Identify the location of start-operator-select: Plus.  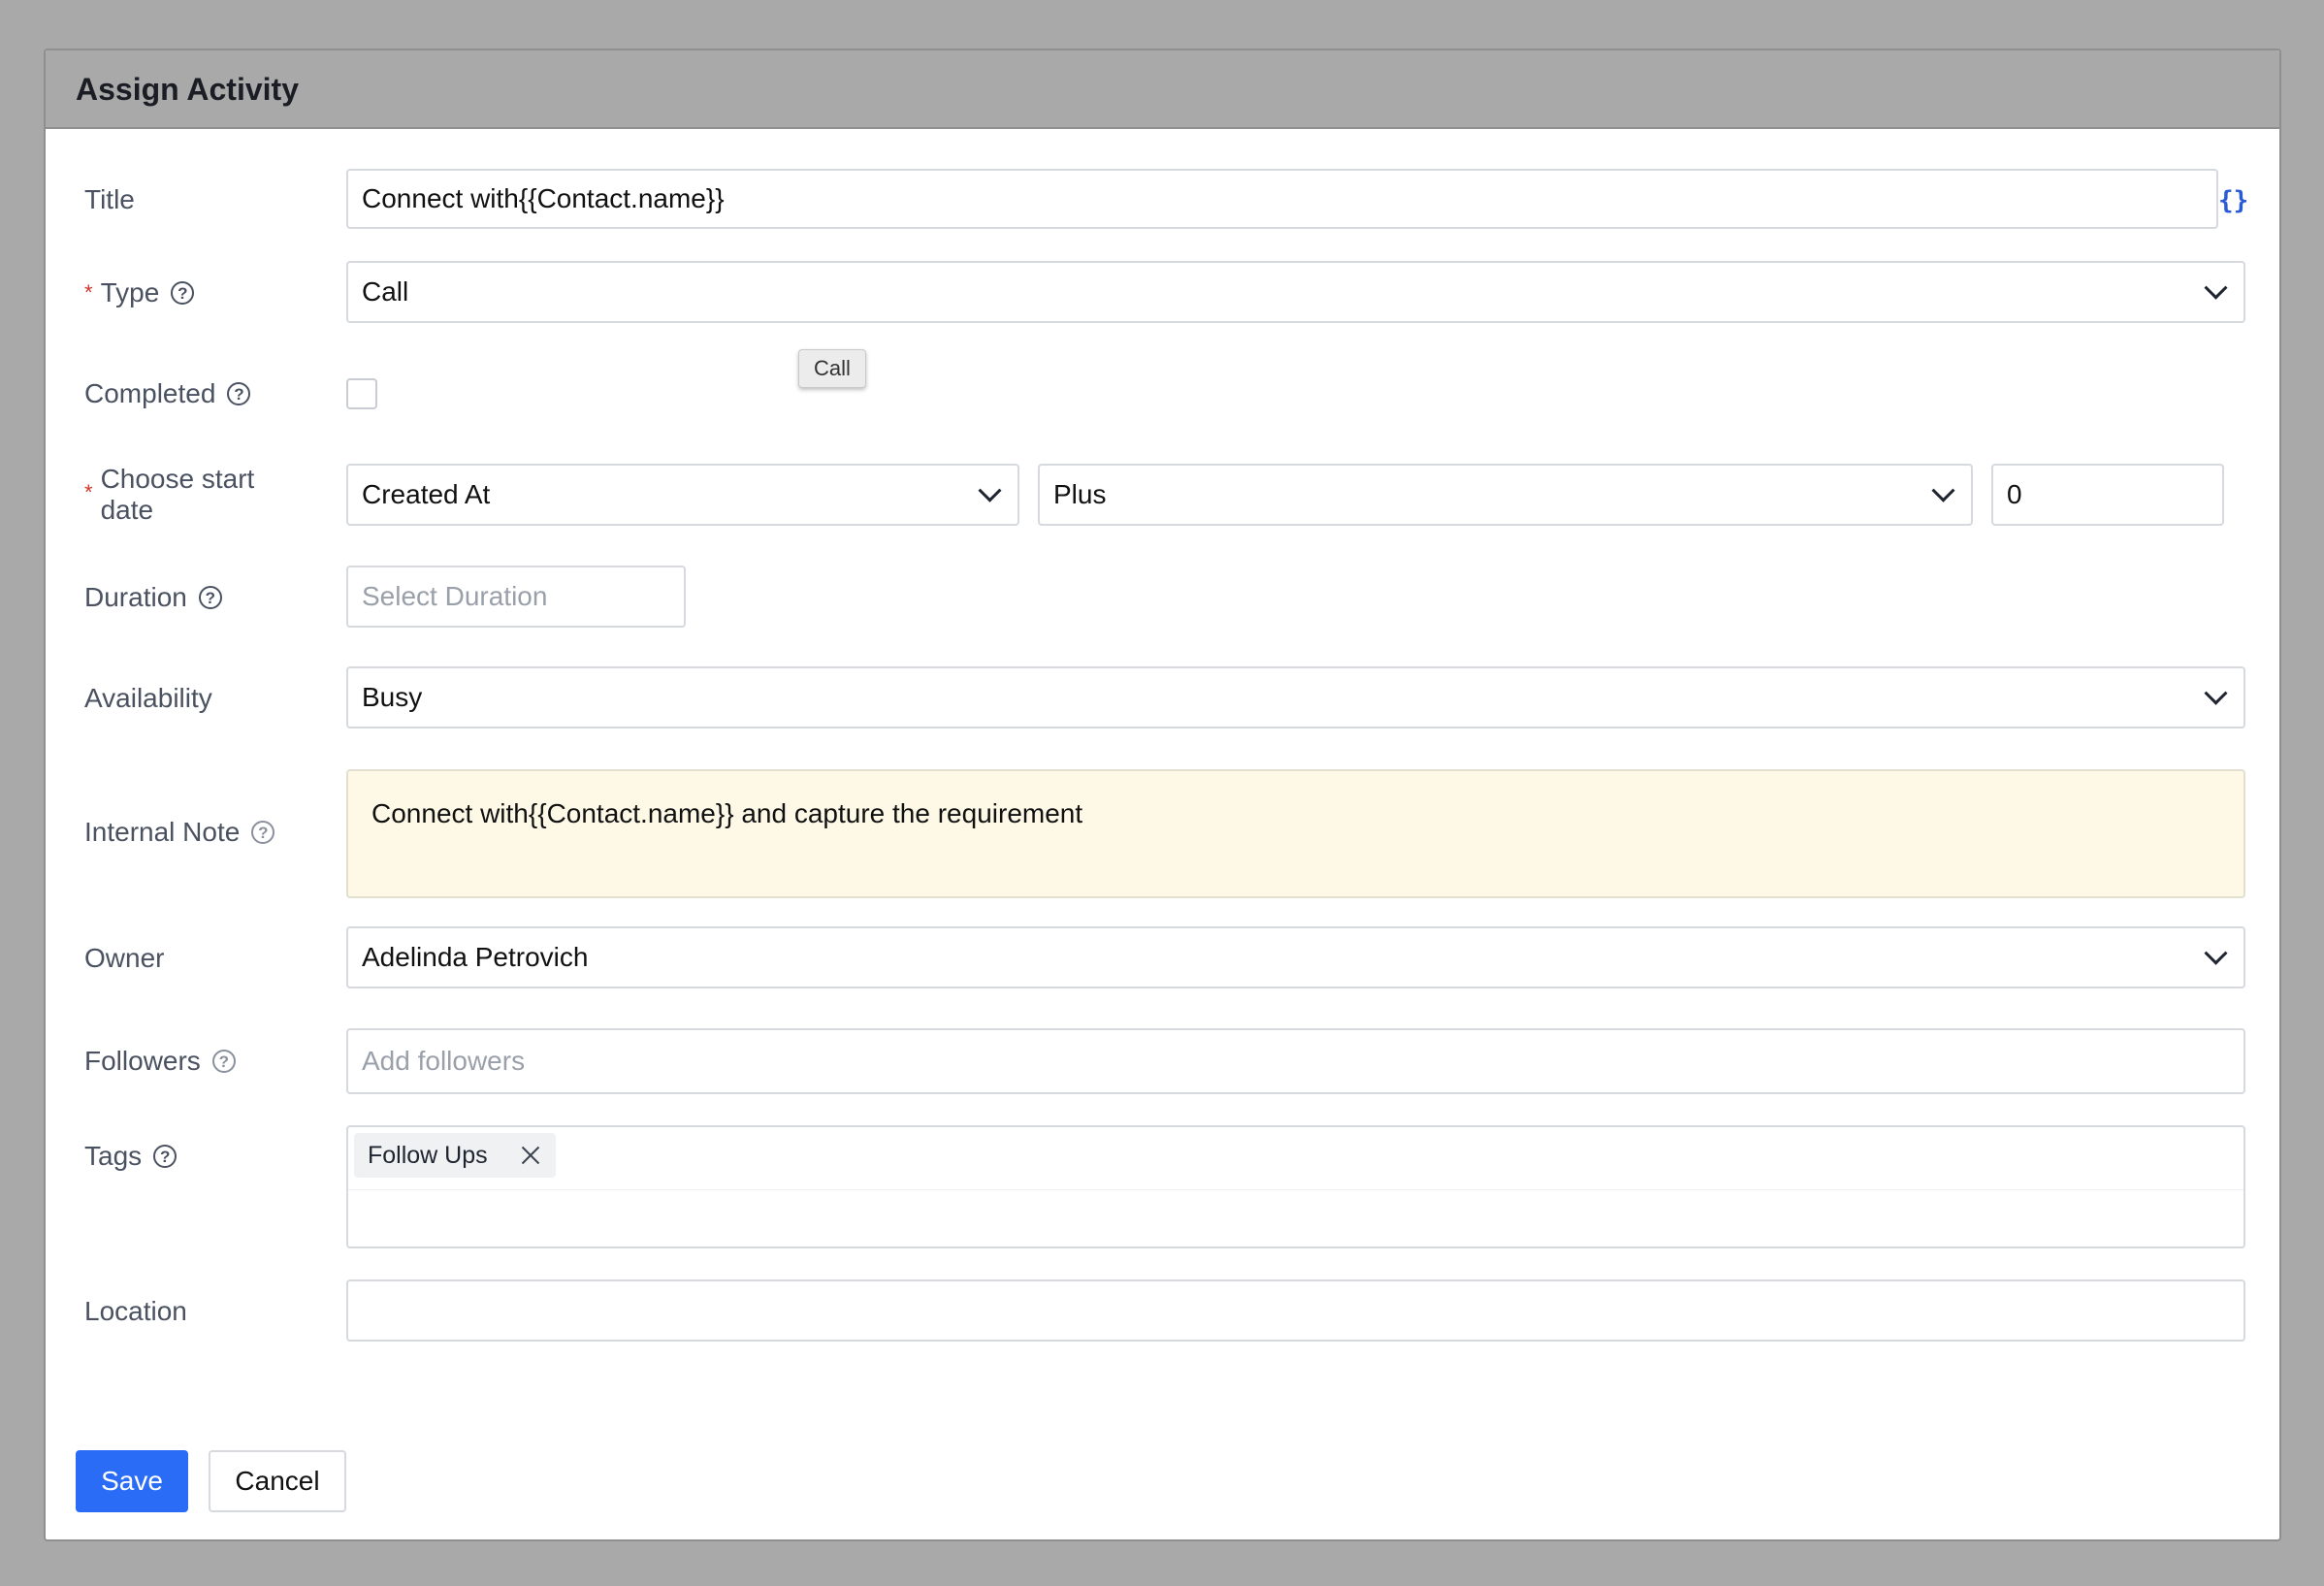
(1505, 495).